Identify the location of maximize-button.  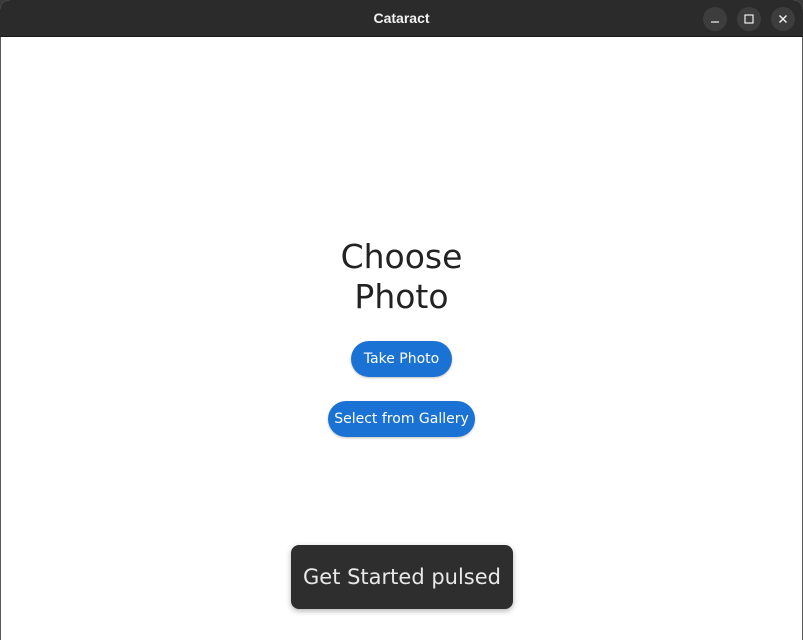
(749, 19).